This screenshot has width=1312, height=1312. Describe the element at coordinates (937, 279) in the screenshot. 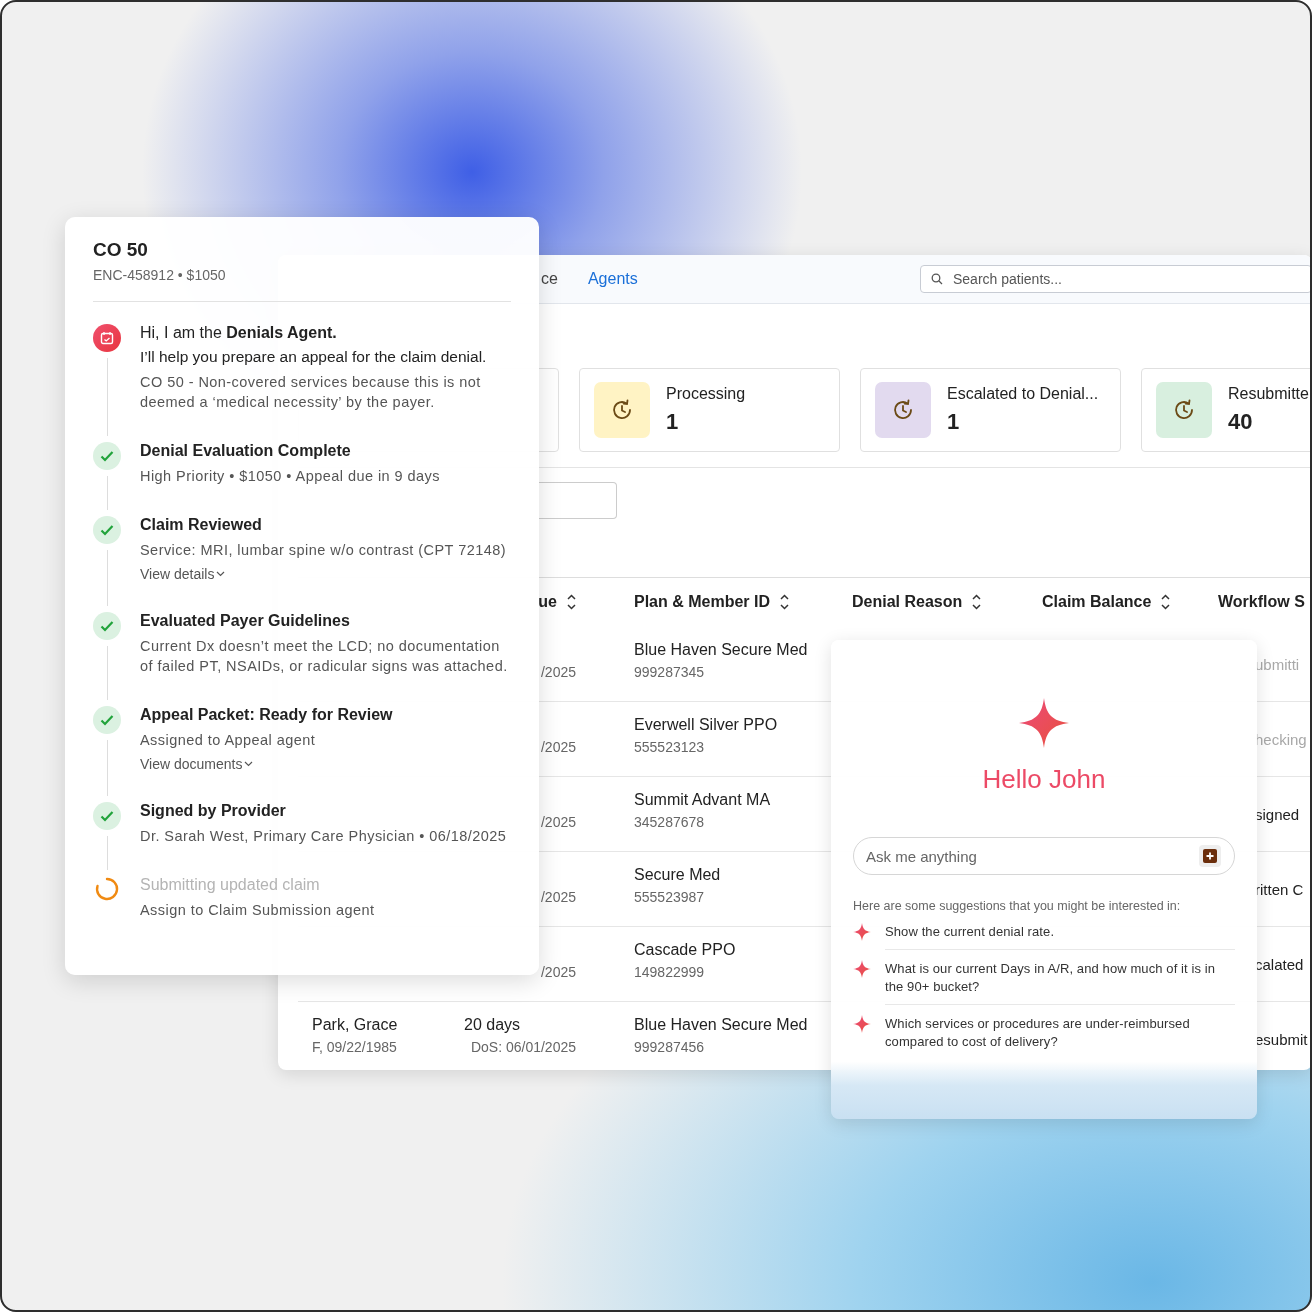

I see `search-icon` at that location.